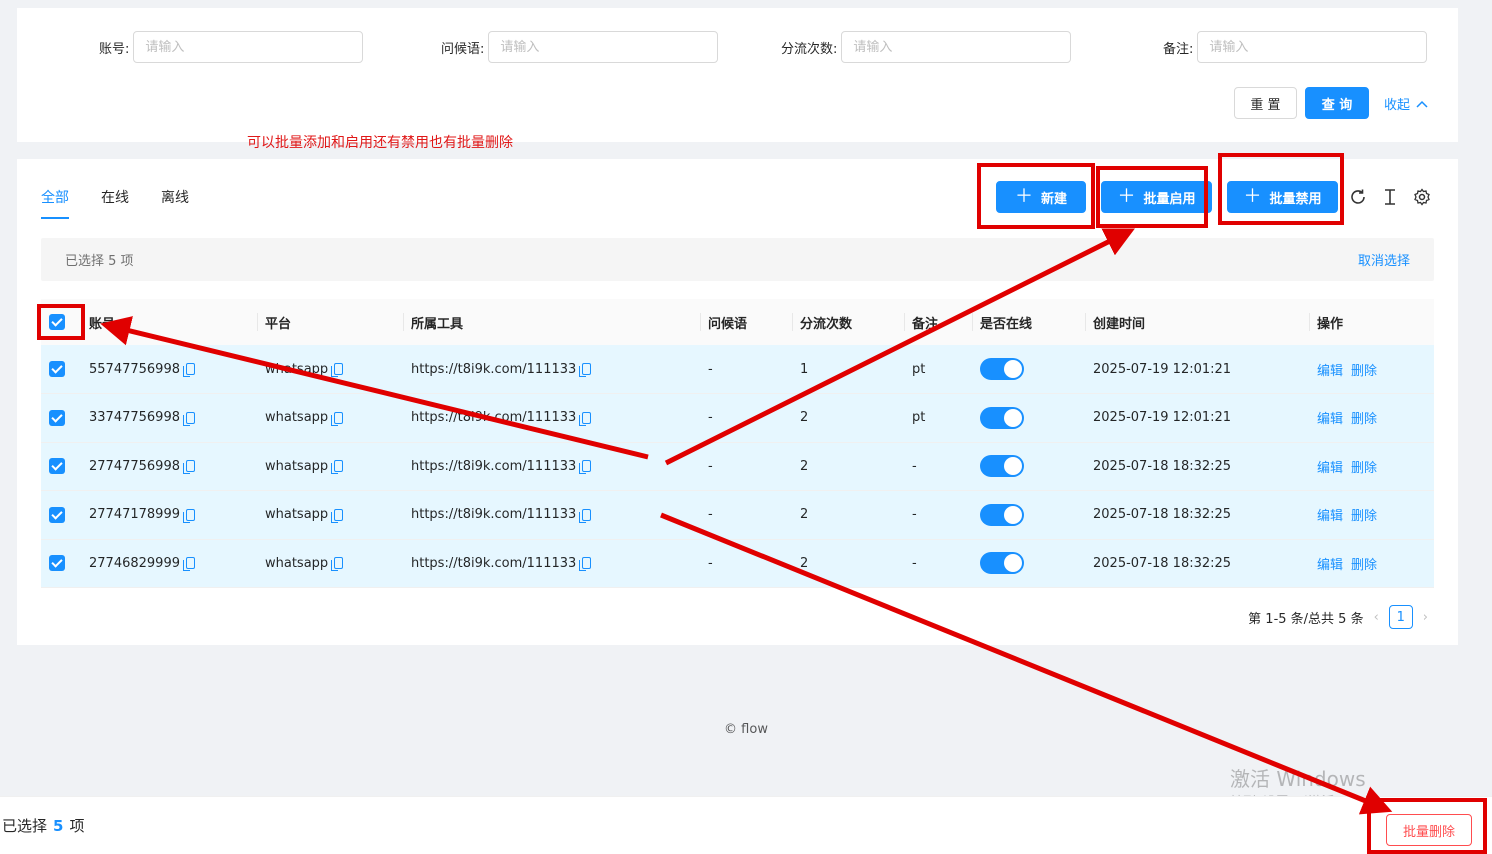  I want to click on new-button: ＋ 新建, so click(1041, 197).